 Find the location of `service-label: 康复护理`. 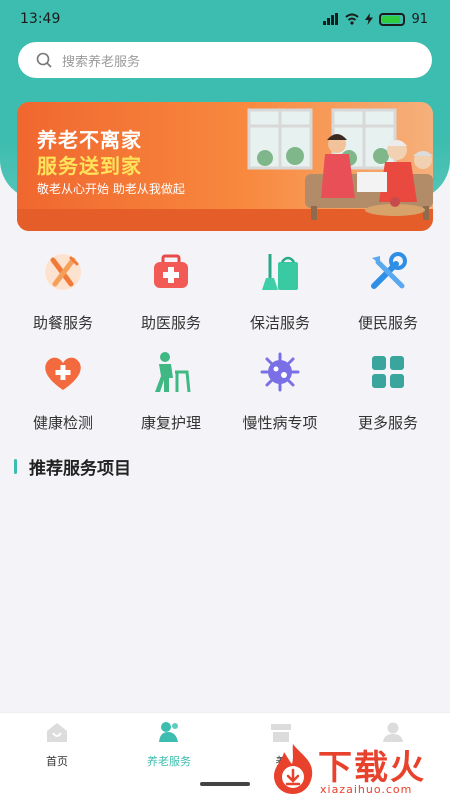

service-label: 康复护理 is located at coordinates (170, 423).